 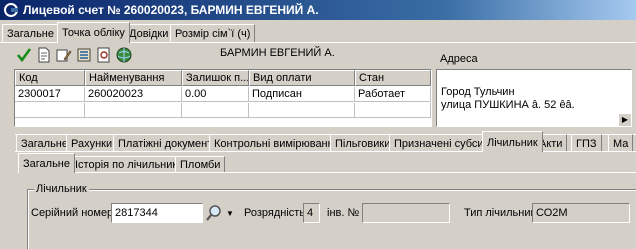 I want to click on tab-seals: Пломби, so click(x=200, y=164).